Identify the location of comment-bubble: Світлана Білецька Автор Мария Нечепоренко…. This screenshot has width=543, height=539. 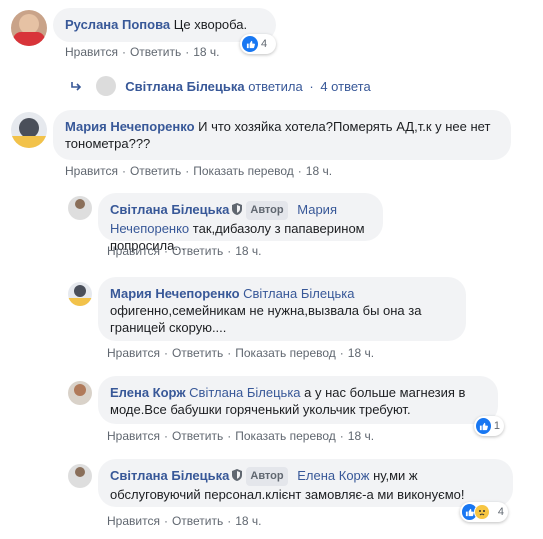
(240, 223).